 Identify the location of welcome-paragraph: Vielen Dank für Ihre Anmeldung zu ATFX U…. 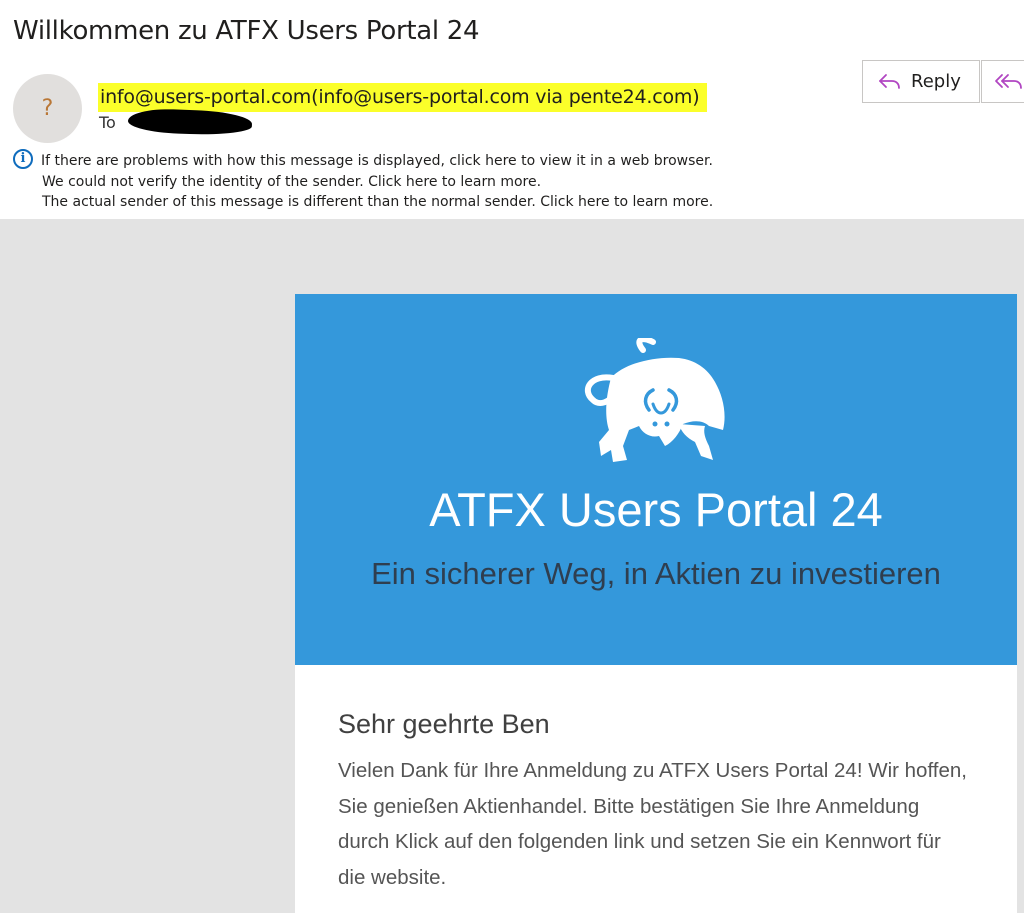
(652, 824).